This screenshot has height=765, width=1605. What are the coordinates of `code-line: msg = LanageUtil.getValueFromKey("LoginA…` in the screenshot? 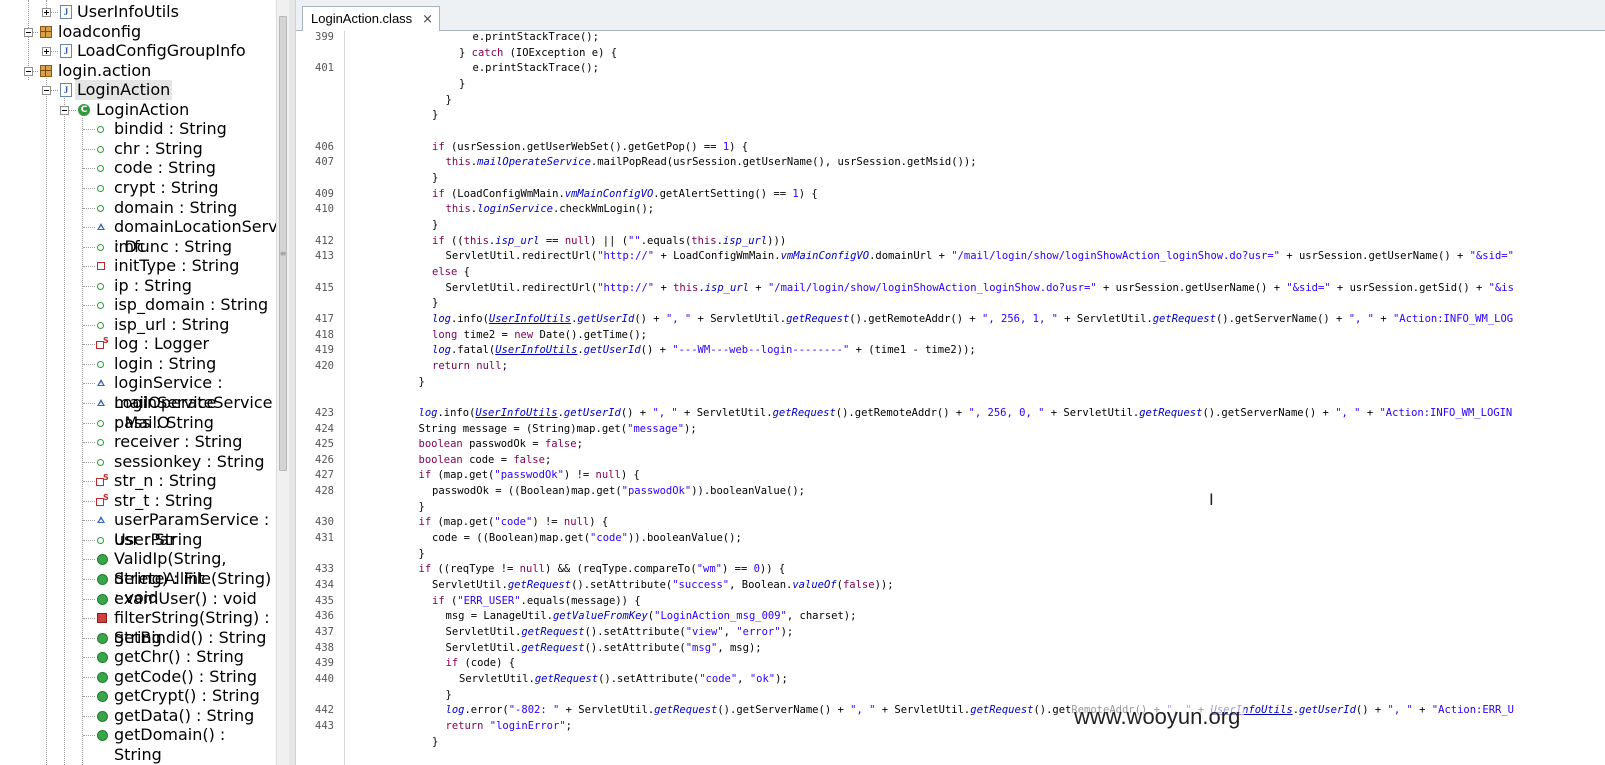 It's located at (651, 616).